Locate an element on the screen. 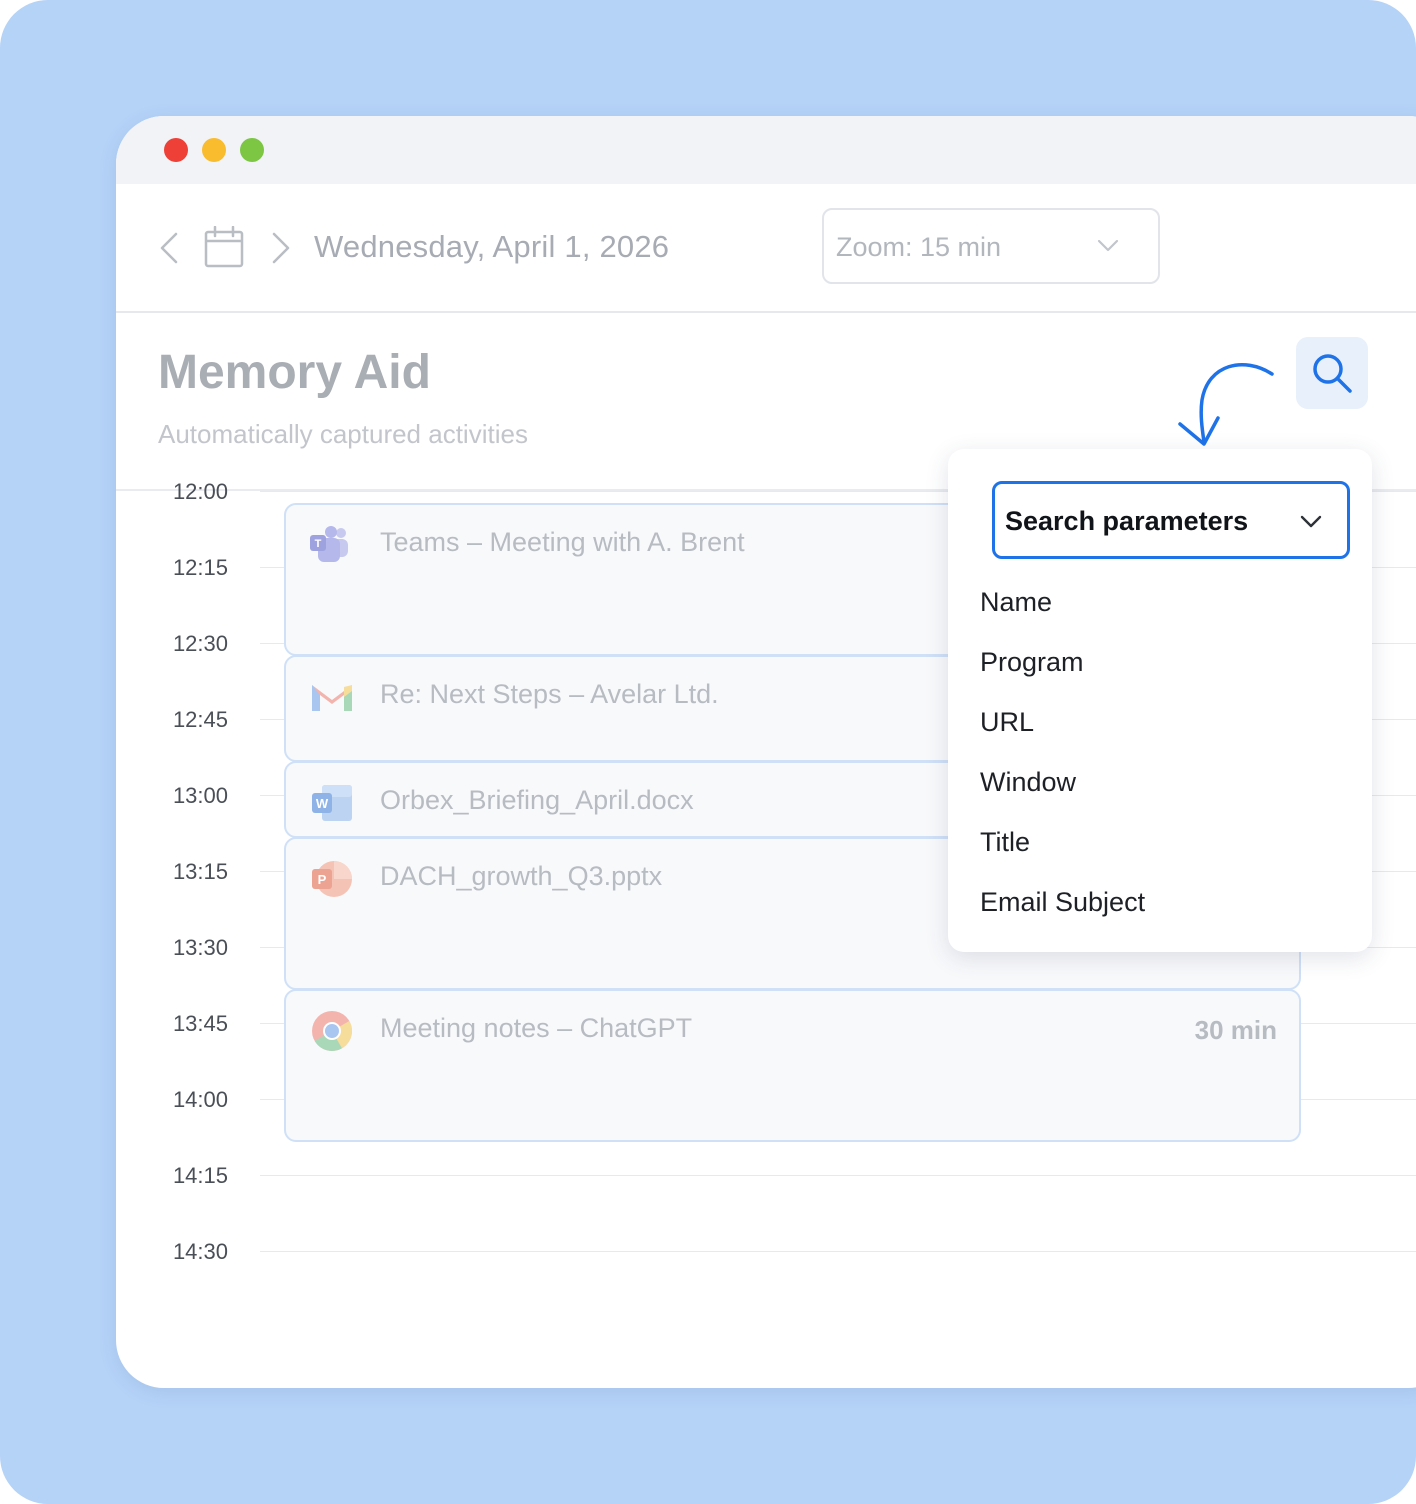 The image size is (1416, 1504). search-button is located at coordinates (1332, 373).